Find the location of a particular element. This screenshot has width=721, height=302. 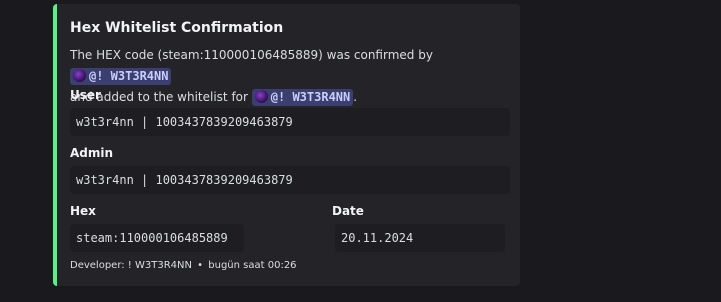

embed-footer: Developer: ! W3T3R4NN • bugün saat 00:26 is located at coordinates (183, 265).